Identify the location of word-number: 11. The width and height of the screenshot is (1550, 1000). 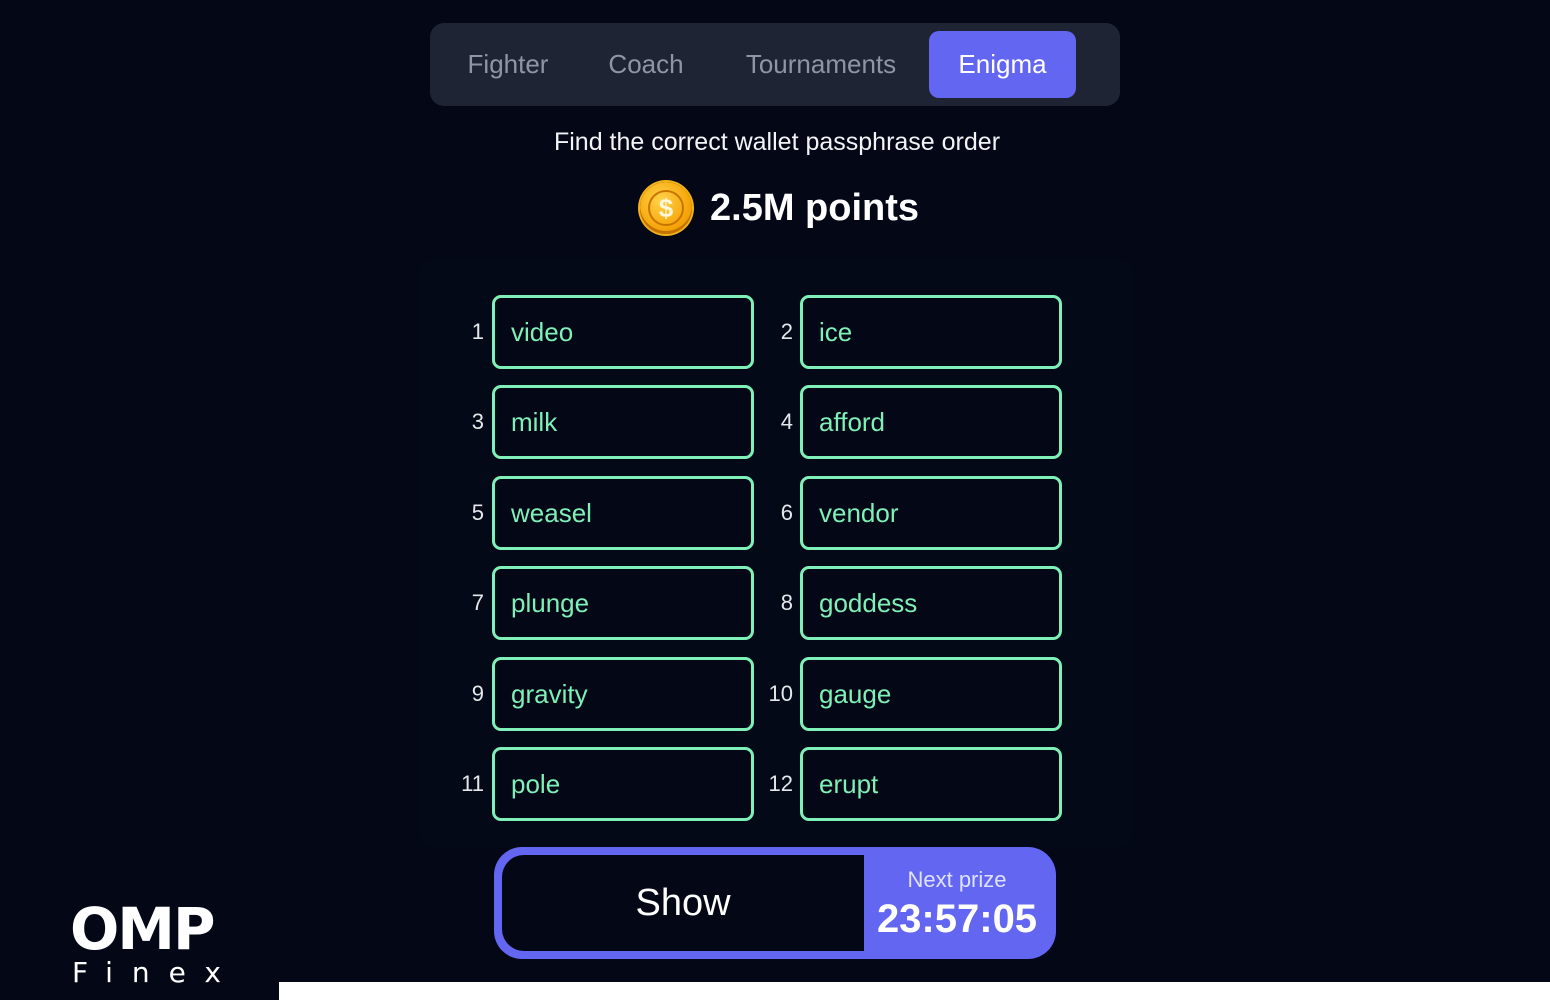
(472, 783).